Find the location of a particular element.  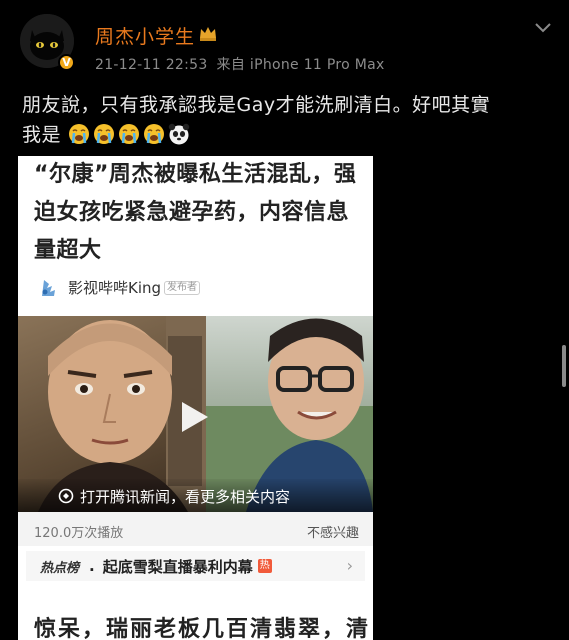

video-banner: 打开腾讯新闻，看更多相关内容 is located at coordinates (195, 495).